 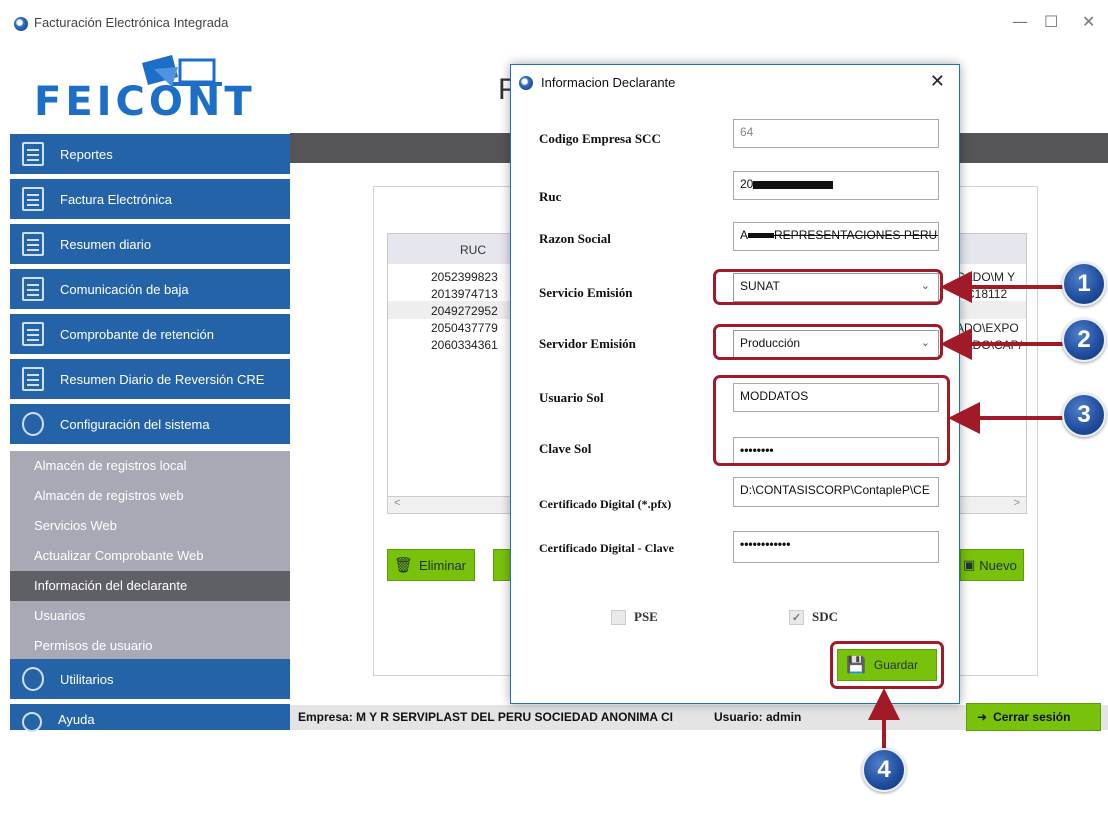 I want to click on sdc-checkbox: ✓ SDC, so click(x=813, y=617).